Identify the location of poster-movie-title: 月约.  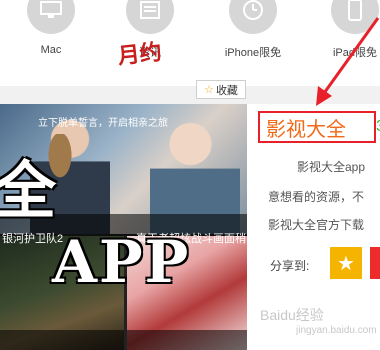
(140, 54).